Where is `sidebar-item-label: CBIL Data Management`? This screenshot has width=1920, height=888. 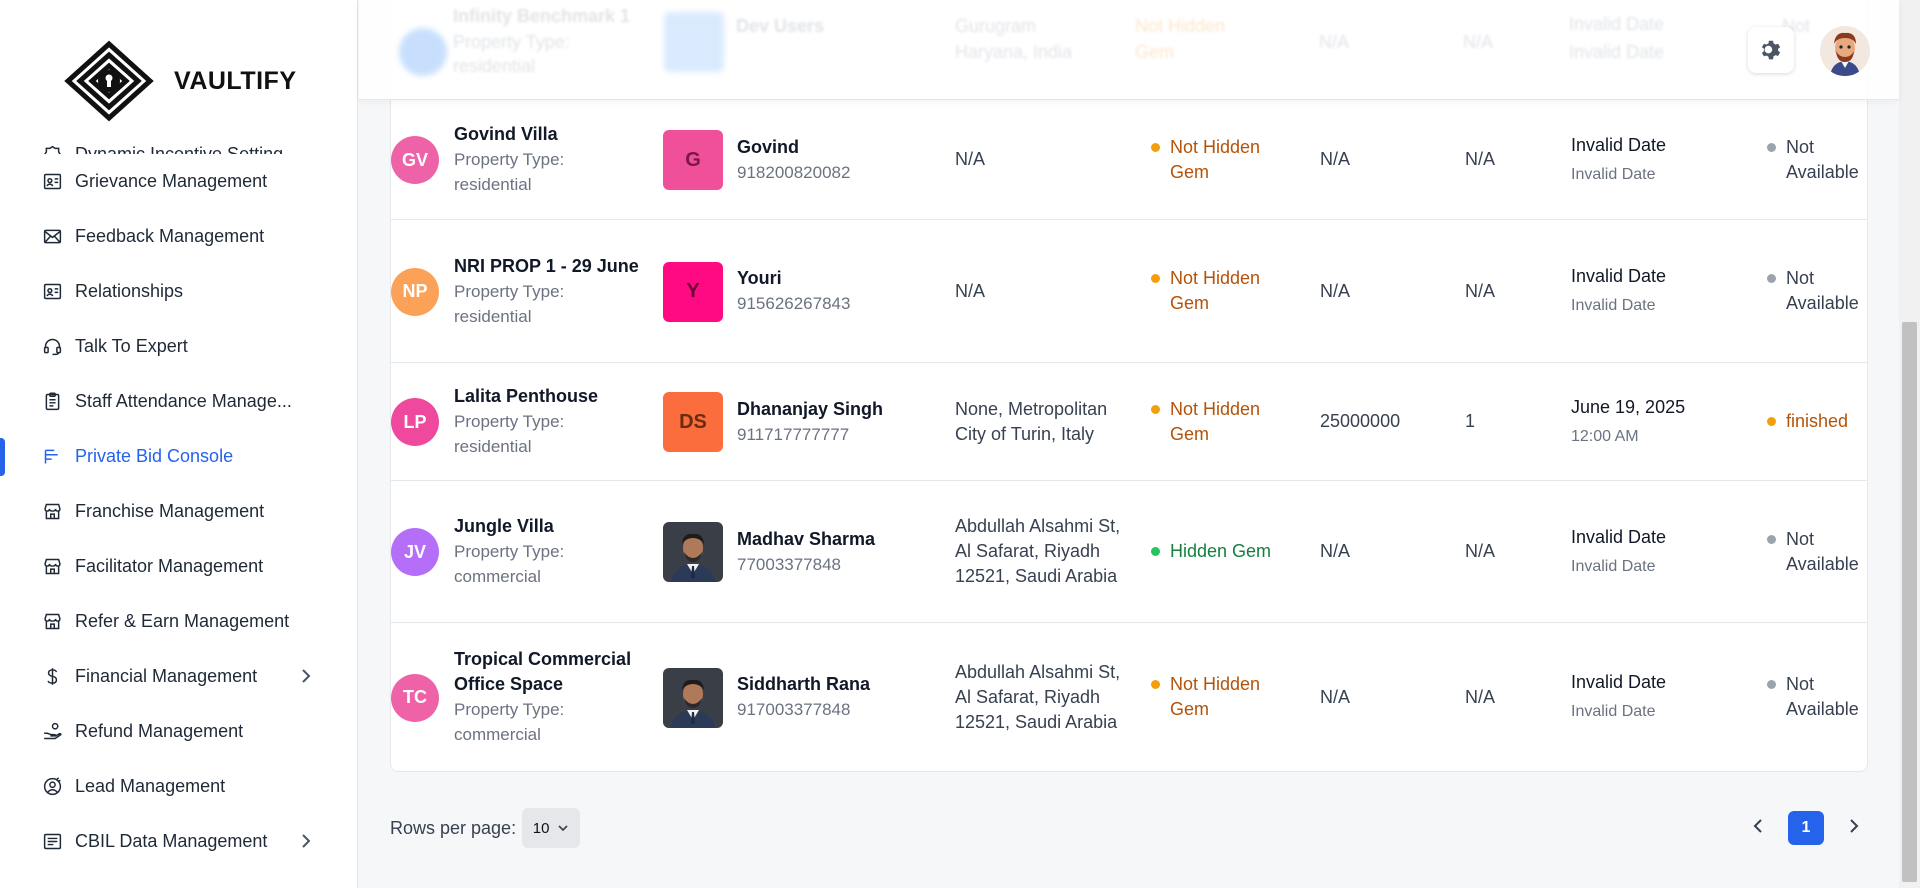
sidebar-item-label: CBIL Data Management is located at coordinates (171, 841).